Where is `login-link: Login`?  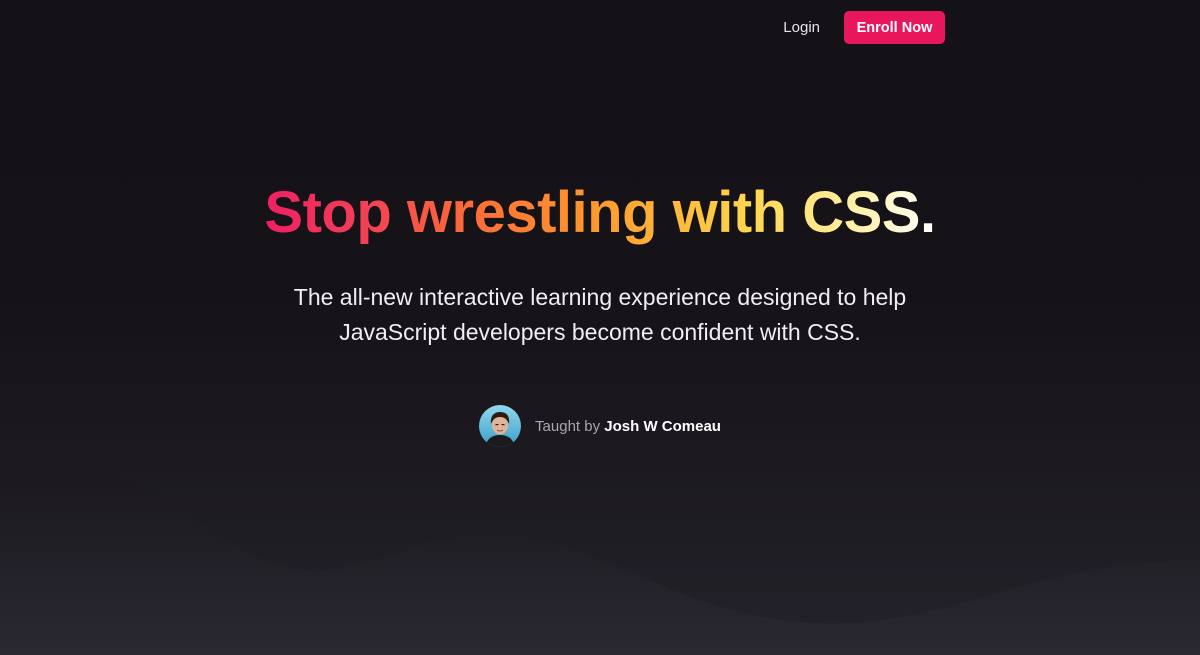
login-link: Login is located at coordinates (801, 27).